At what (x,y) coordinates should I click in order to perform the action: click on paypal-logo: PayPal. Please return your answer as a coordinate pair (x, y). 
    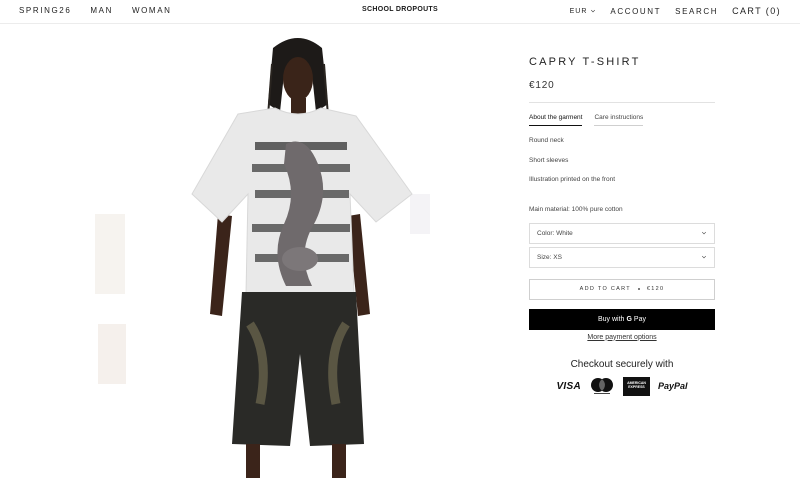
    Looking at the image, I should click on (673, 386).